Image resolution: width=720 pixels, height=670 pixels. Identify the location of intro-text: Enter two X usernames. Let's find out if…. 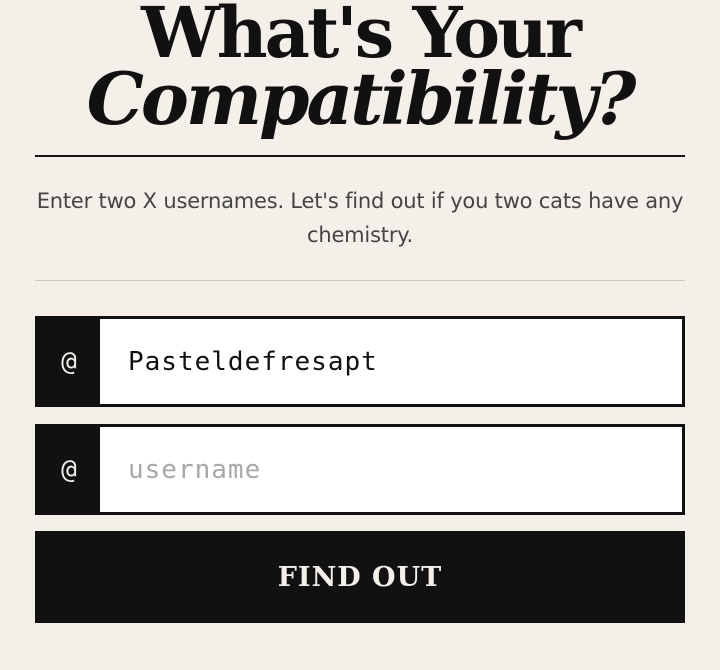
(360, 218).